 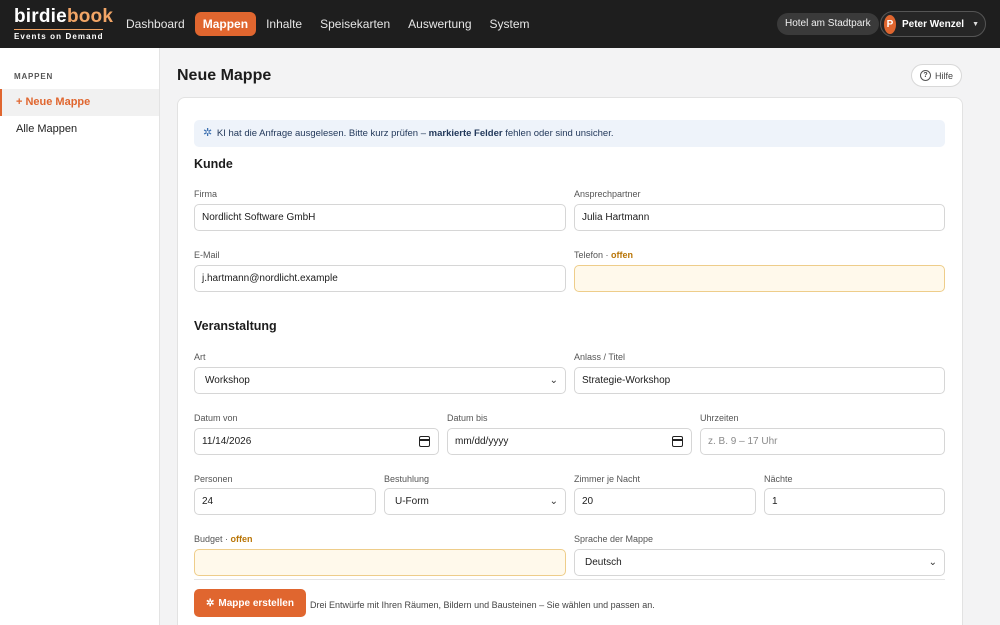 I want to click on label-occasion: Anlass / Titel, so click(x=600, y=357).